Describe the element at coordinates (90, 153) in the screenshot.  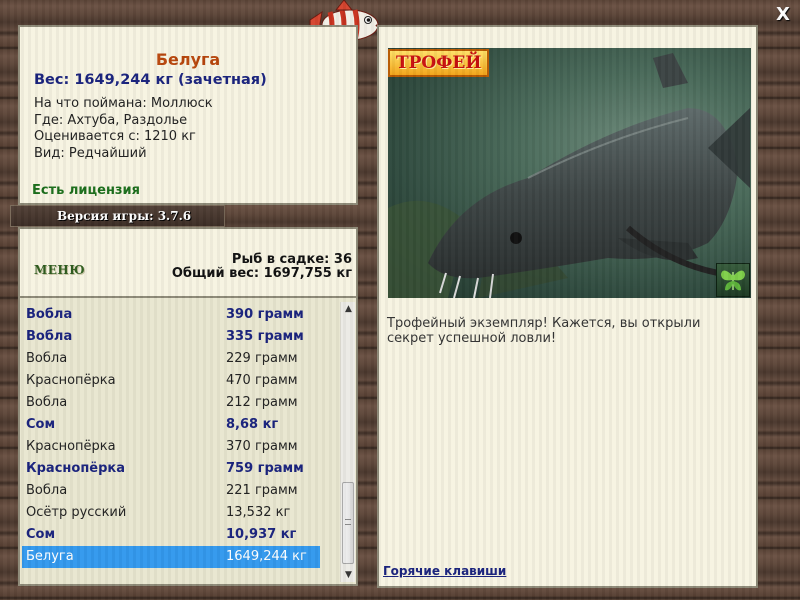
I see `rarity-text: Вид: Редчайший` at that location.